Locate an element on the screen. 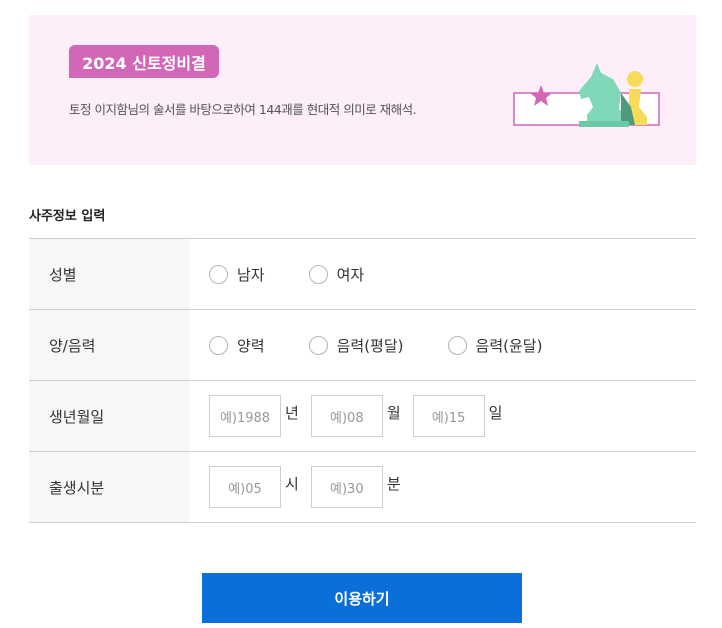 The width and height of the screenshot is (722, 628). radio-label: 음력(윤달) is located at coordinates (509, 345).